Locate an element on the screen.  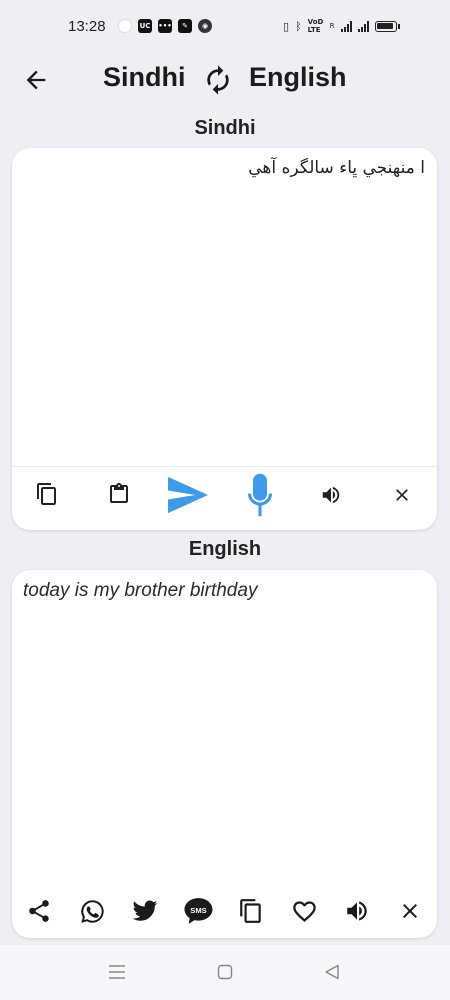
source-panel-title: Sindhi is located at coordinates (225, 128).